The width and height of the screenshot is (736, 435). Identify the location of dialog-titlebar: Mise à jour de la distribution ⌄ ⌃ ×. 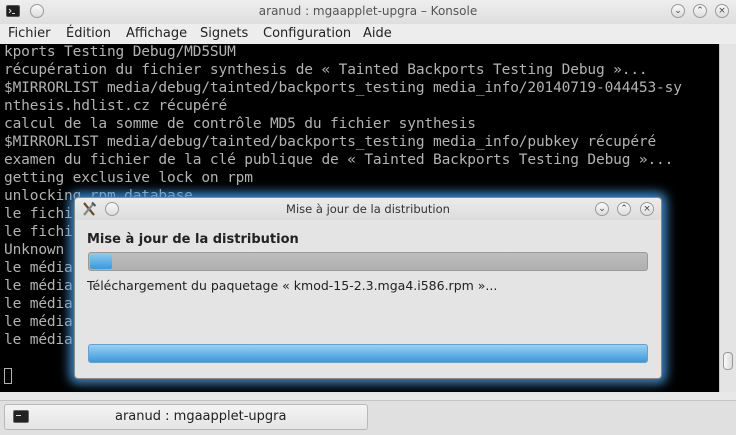
(368, 209).